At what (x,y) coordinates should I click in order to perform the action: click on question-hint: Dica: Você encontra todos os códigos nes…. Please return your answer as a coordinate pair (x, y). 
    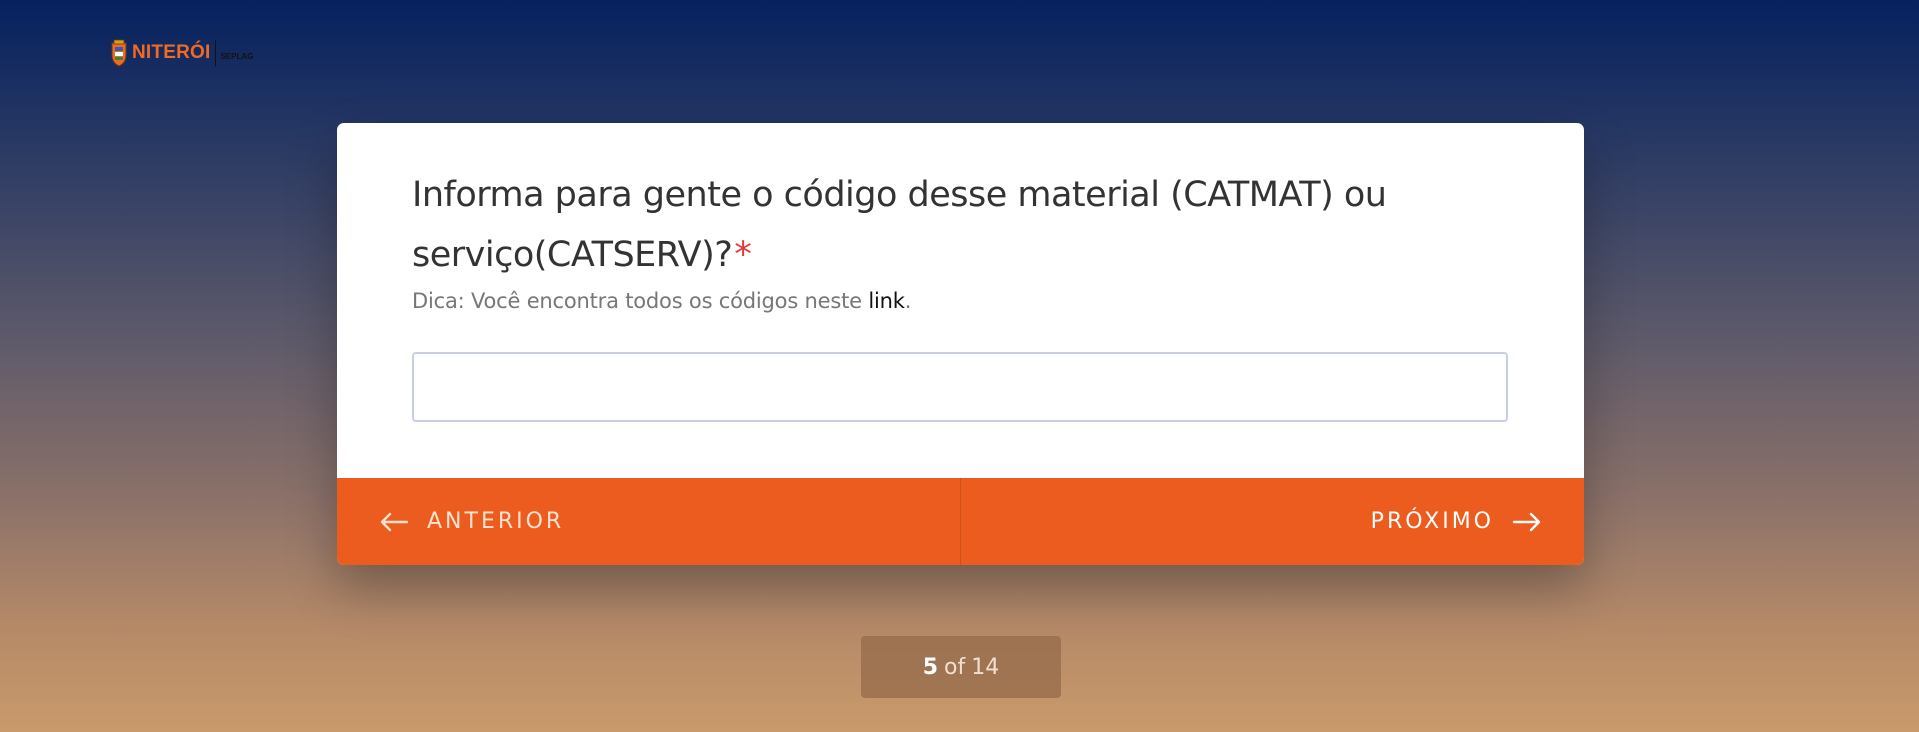
    Looking at the image, I should click on (661, 301).